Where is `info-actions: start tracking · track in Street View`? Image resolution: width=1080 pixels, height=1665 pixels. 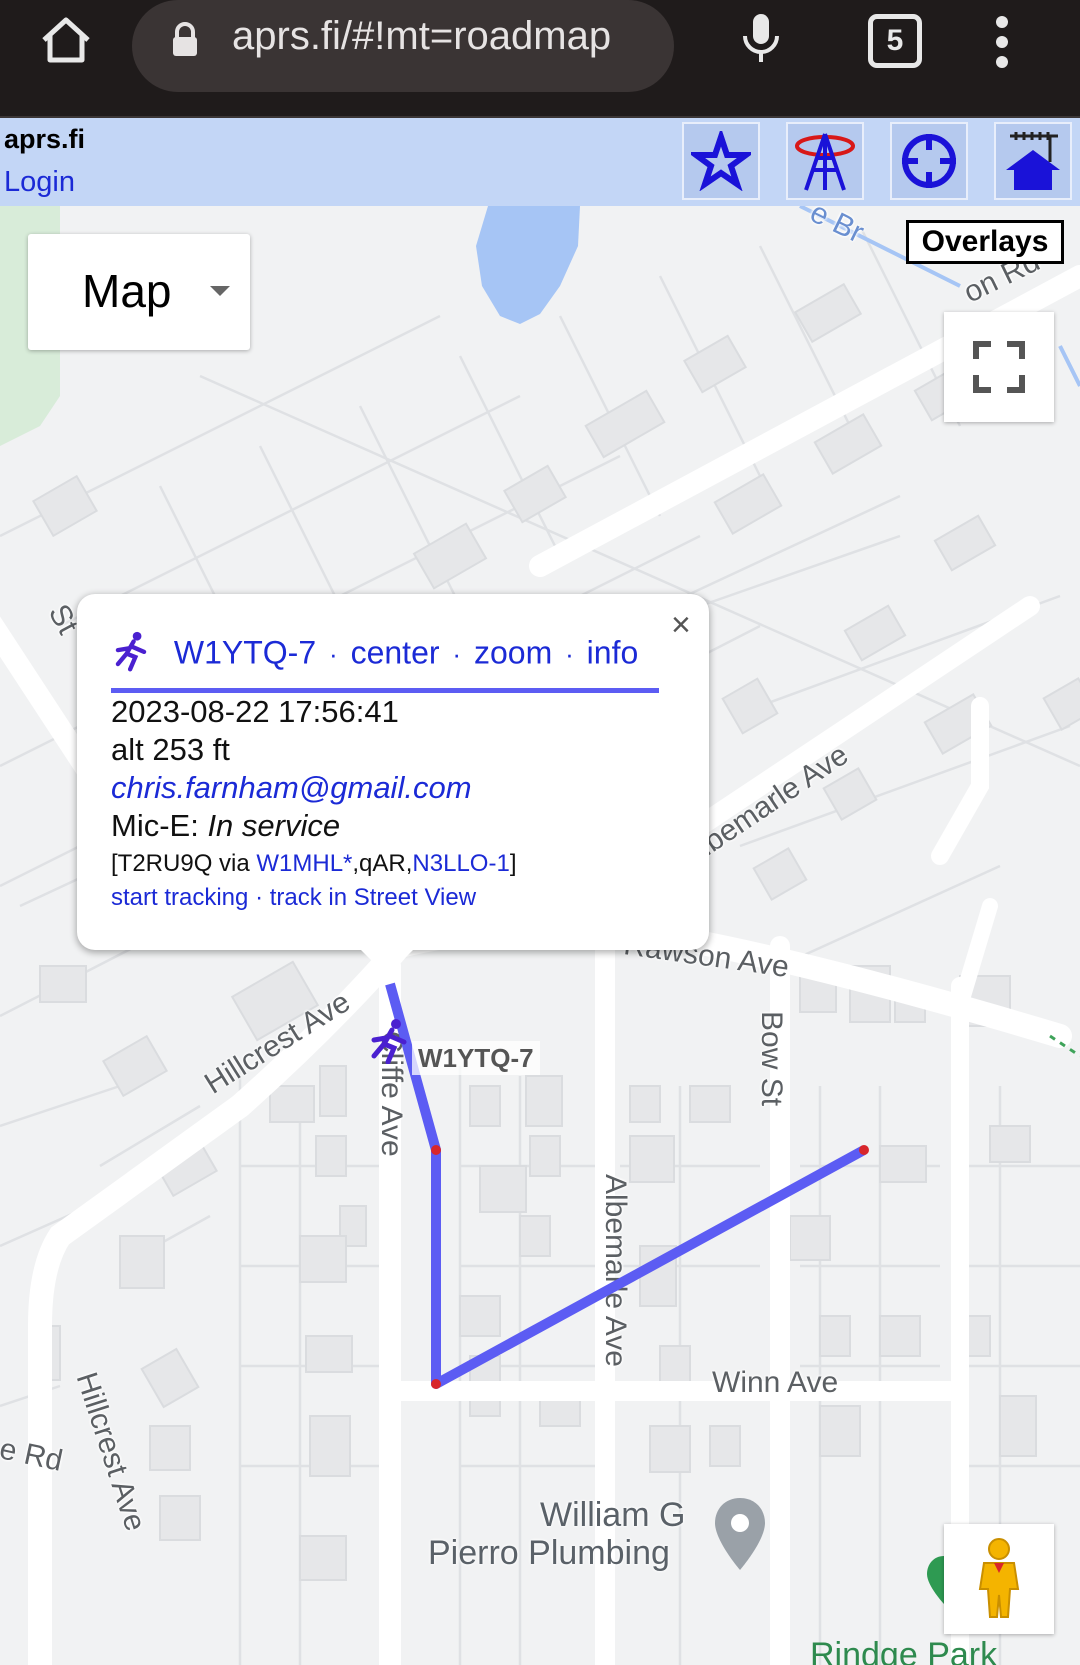
info-actions: start tracking · track in Street View is located at coordinates (293, 898).